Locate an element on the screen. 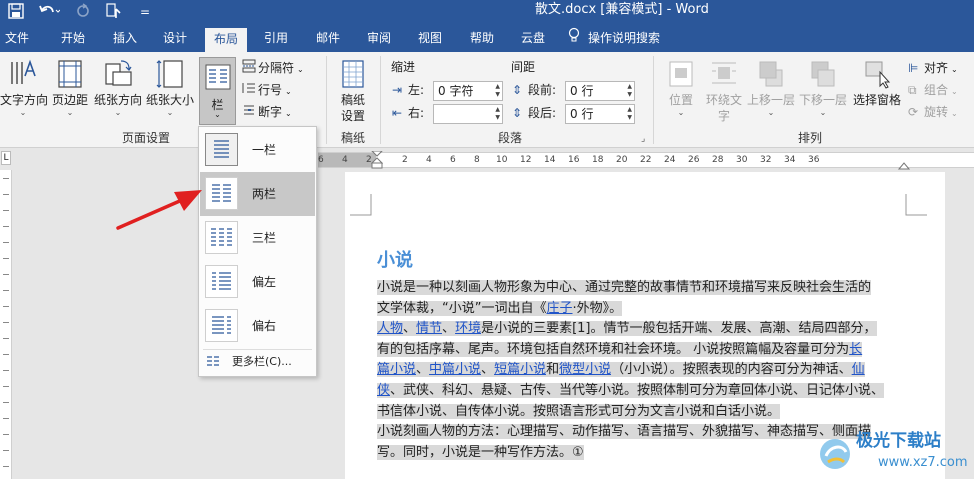 This screenshot has height=479, width=974. tab-home: 开始 is located at coordinates (73, 39).